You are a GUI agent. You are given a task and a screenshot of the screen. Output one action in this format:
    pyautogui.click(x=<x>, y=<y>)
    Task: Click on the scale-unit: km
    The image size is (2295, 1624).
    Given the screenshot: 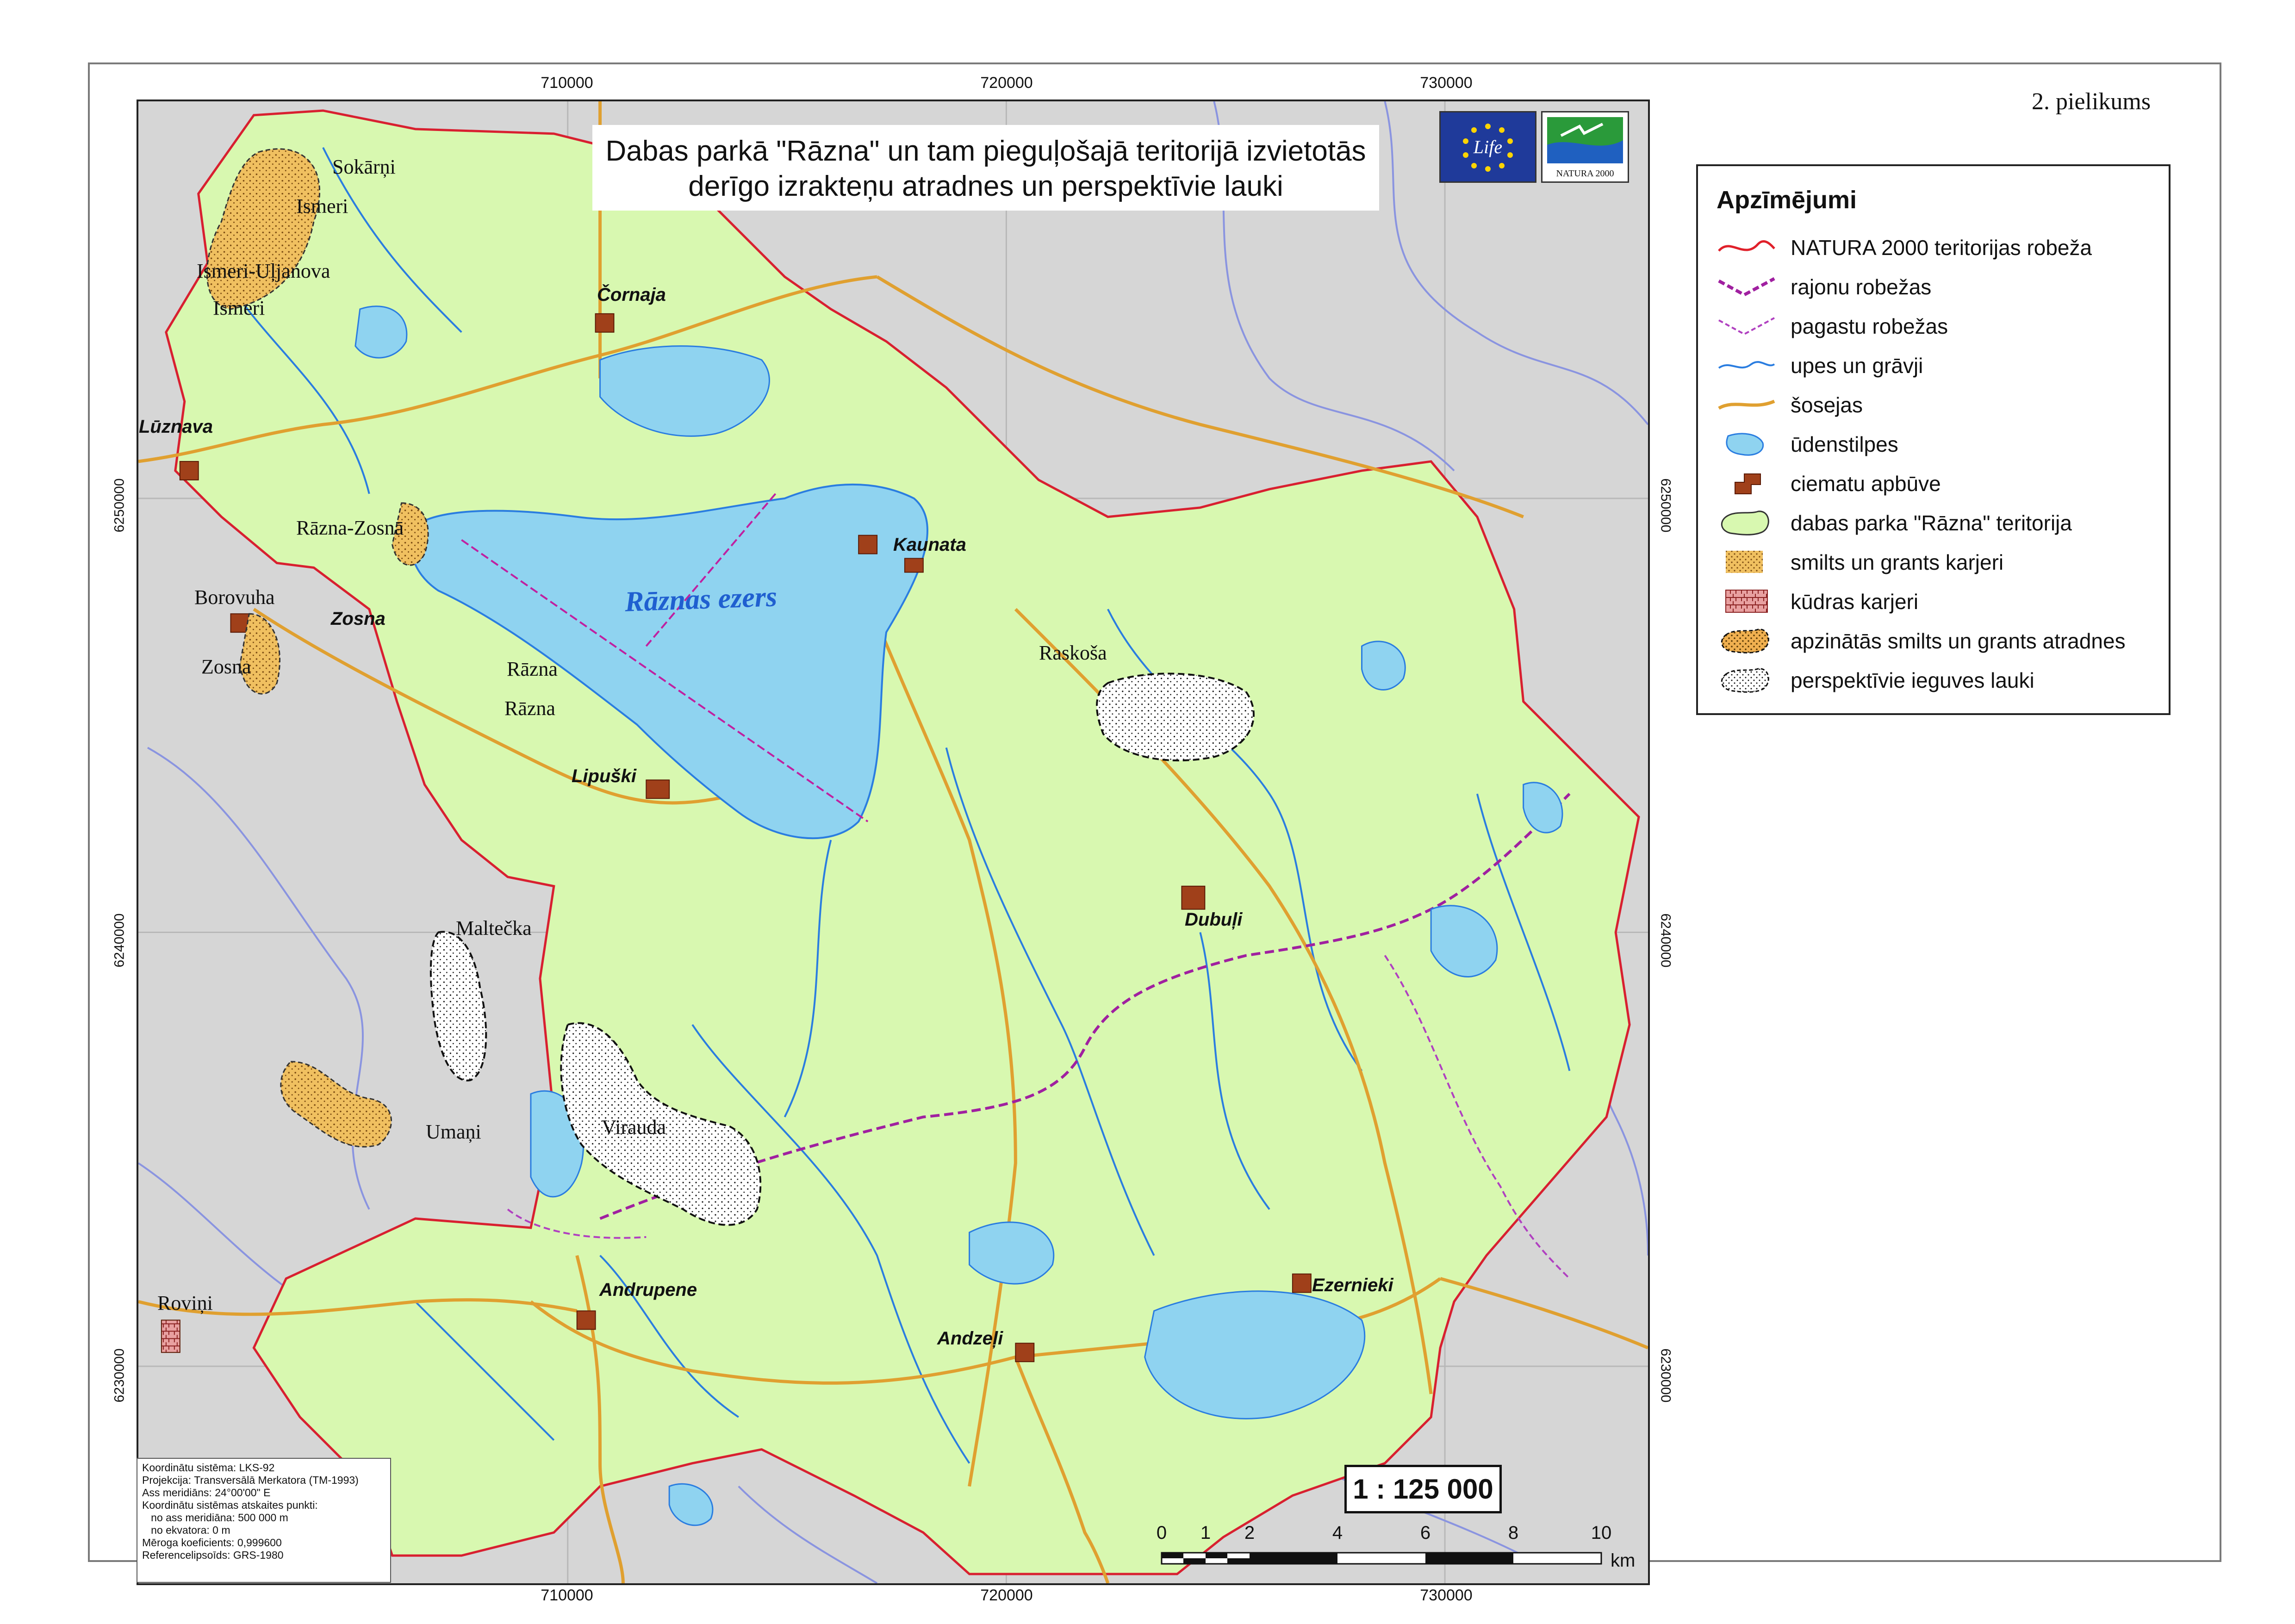 What is the action you would take?
    pyautogui.click(x=1623, y=1560)
    